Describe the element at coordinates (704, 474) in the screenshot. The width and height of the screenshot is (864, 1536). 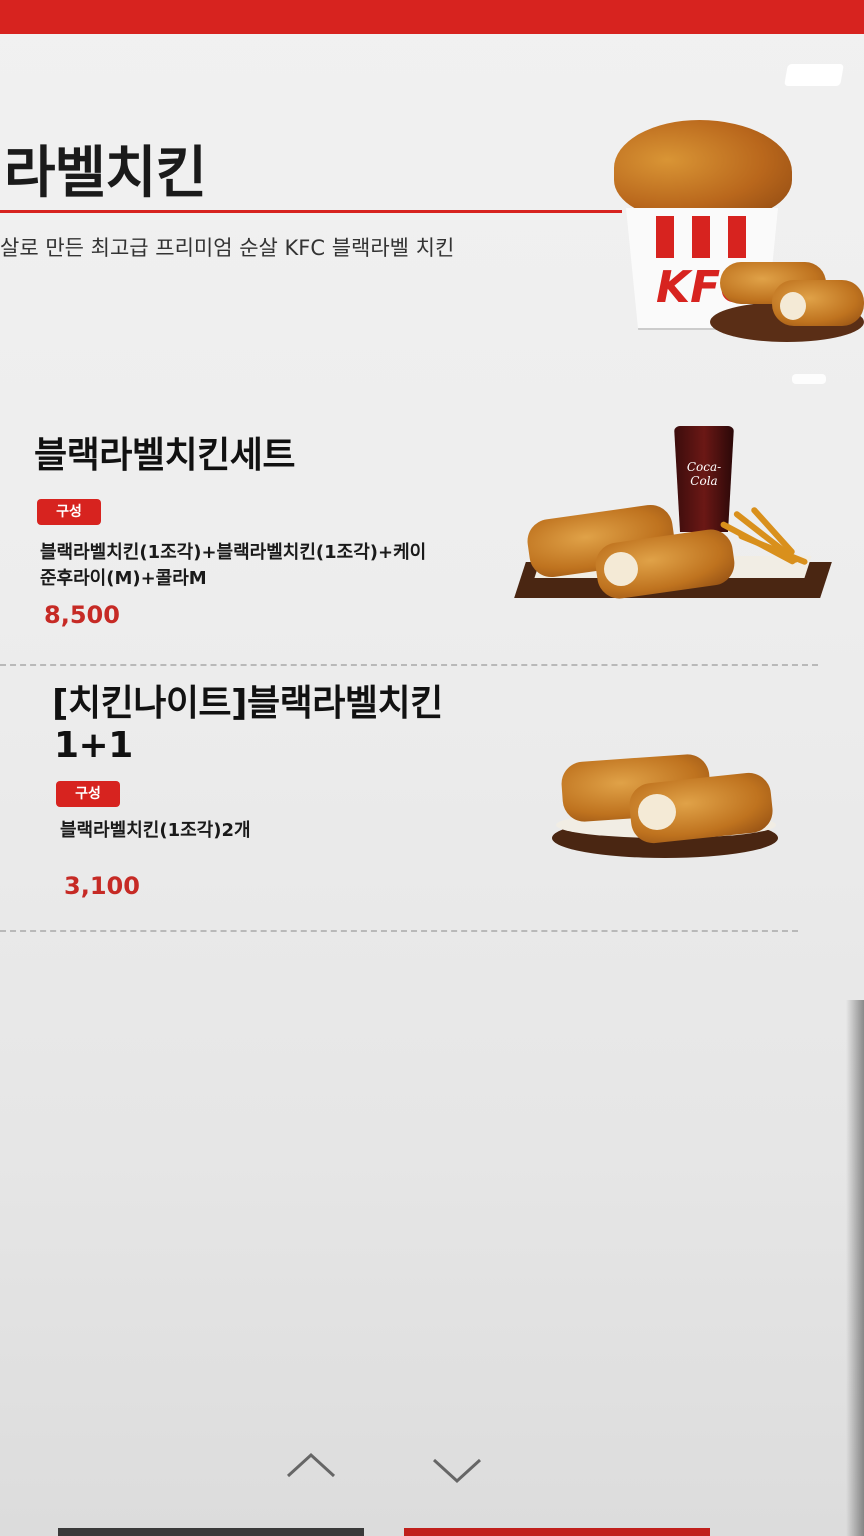
I see `cola-logo: Coca-Cola` at that location.